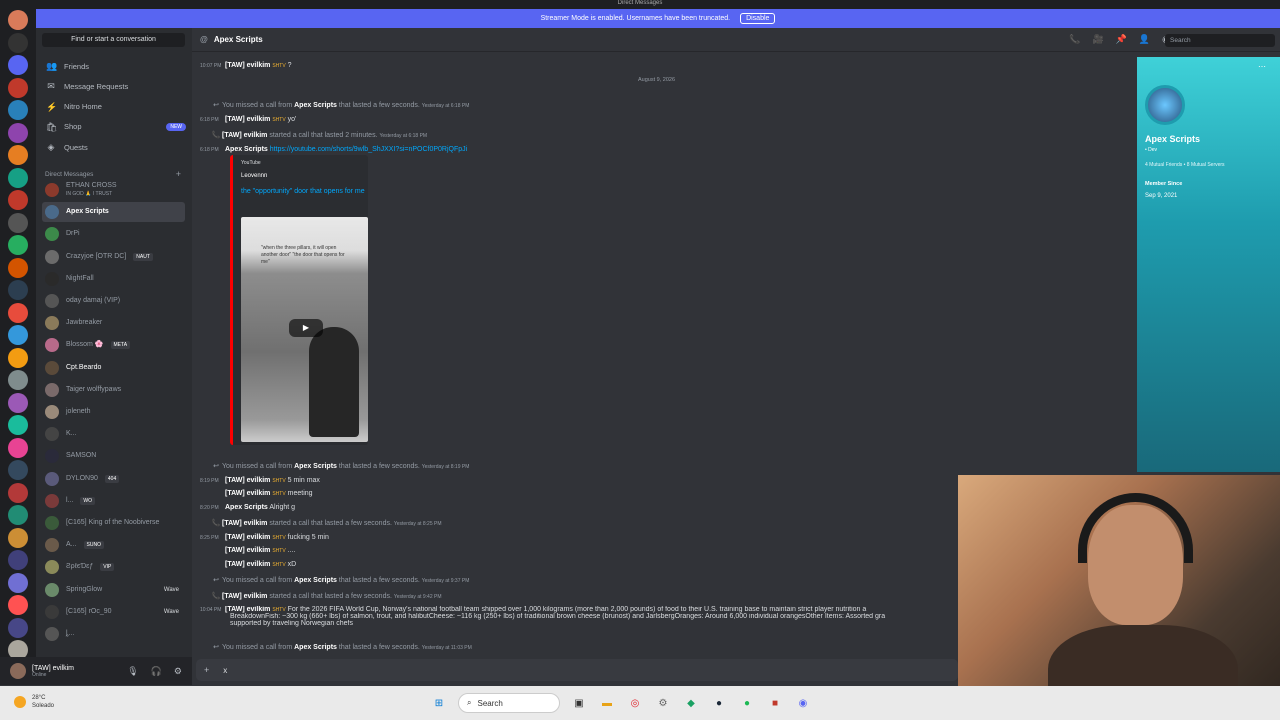  Describe the element at coordinates (758, 18) in the screenshot. I see `disable-streamer-mode-button: Disable` at that location.